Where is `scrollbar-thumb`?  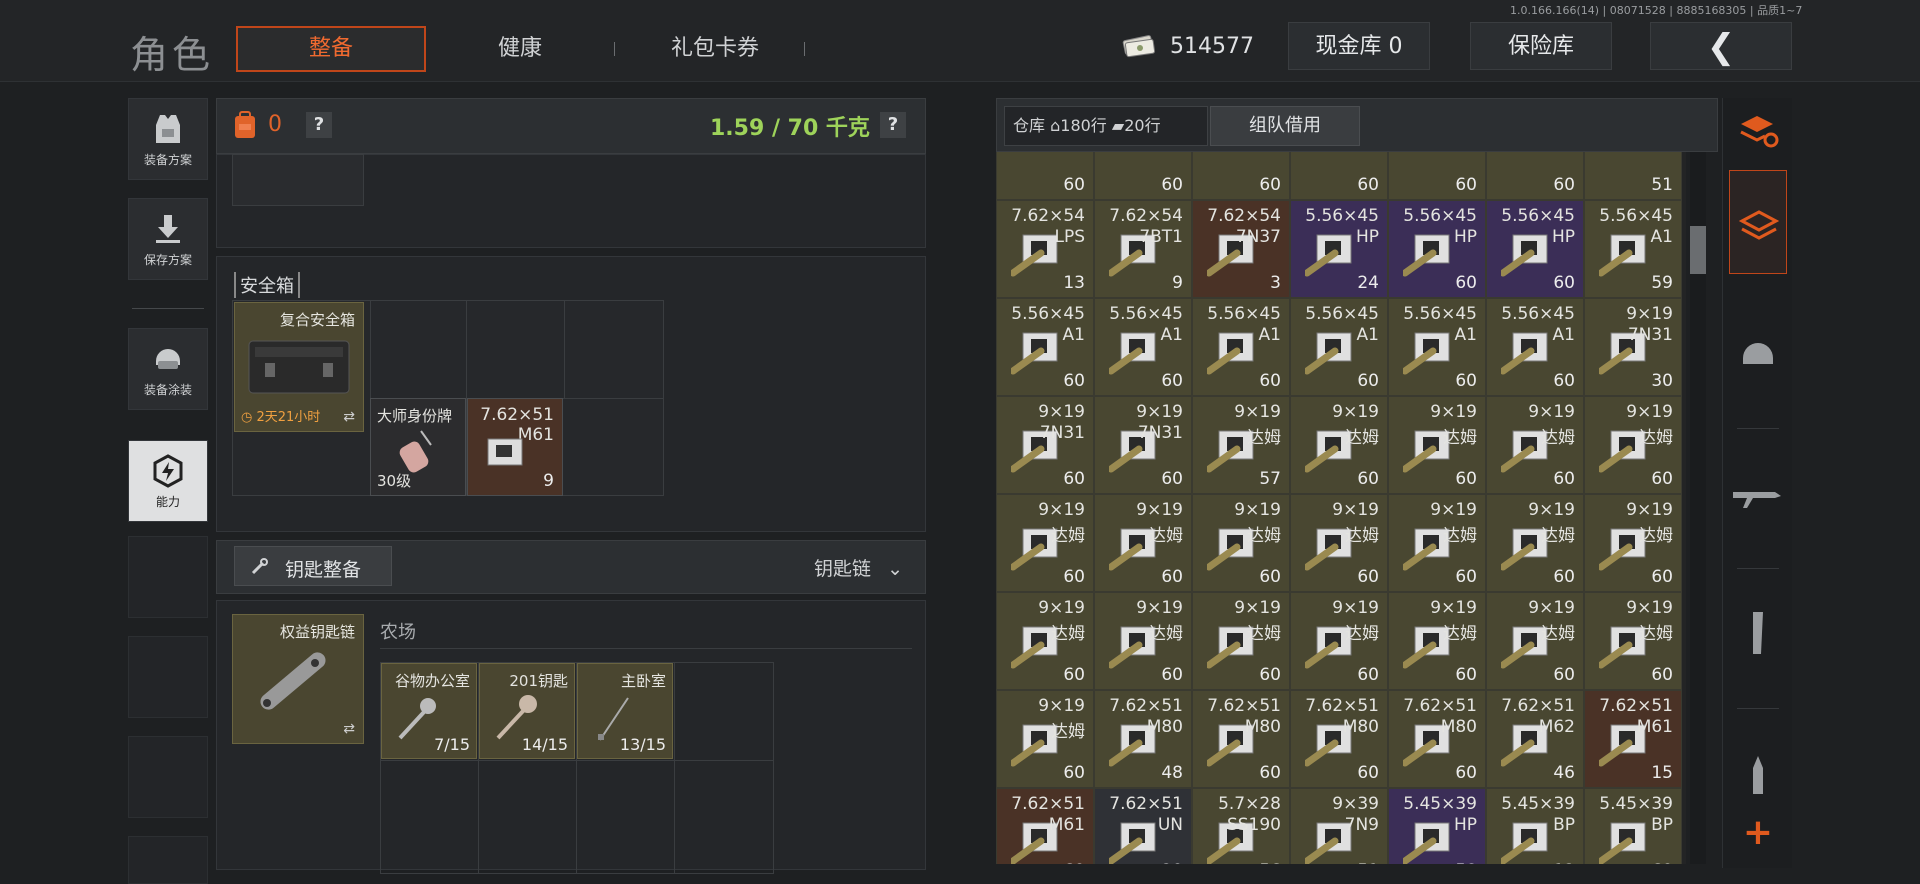 scrollbar-thumb is located at coordinates (1698, 250).